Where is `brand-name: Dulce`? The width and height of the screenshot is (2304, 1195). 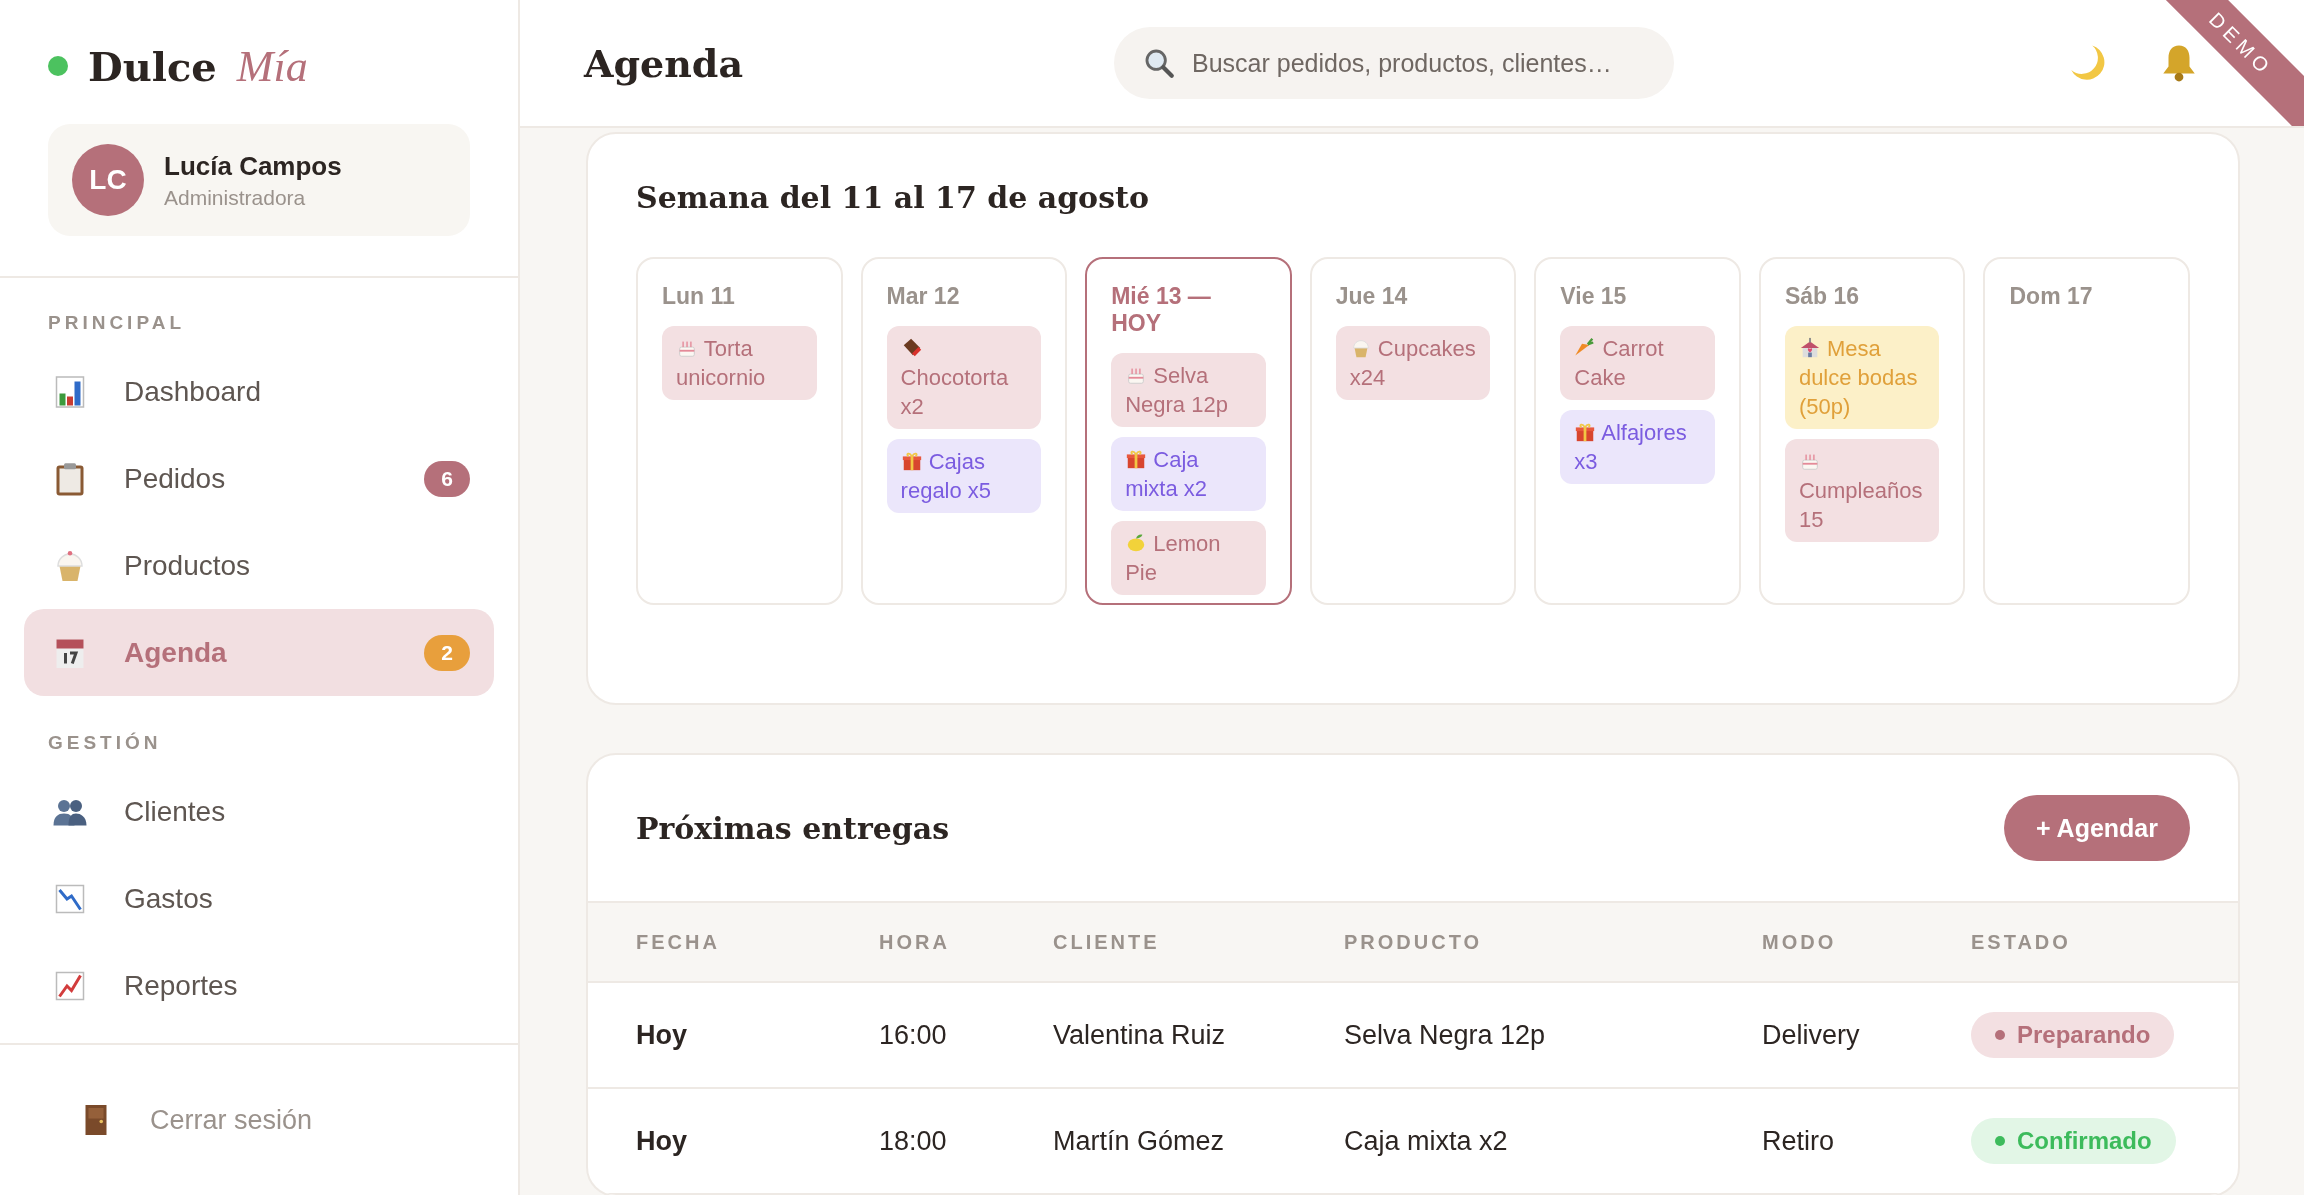
brand-name: Dulce is located at coordinates (152, 66).